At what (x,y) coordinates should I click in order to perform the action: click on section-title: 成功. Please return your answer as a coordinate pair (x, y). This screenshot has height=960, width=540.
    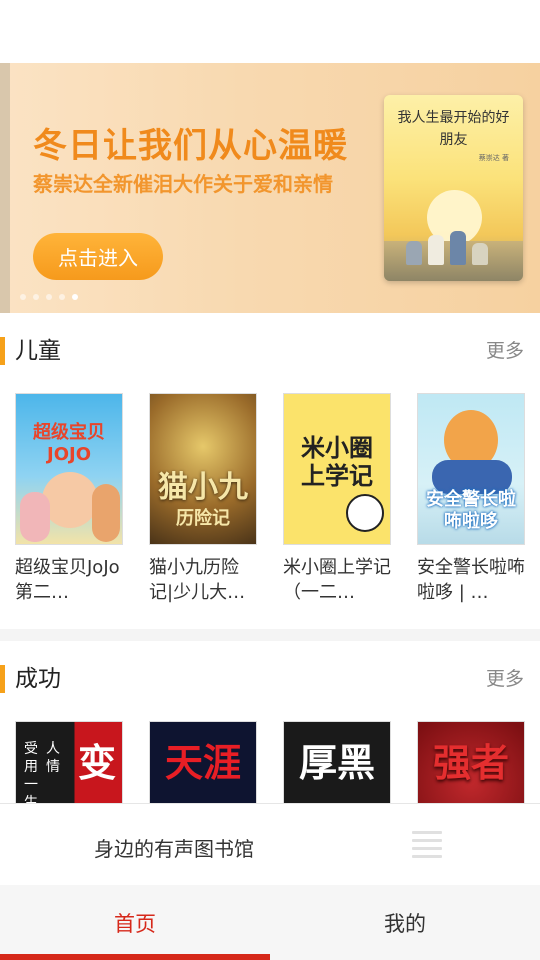
    Looking at the image, I should click on (38, 679).